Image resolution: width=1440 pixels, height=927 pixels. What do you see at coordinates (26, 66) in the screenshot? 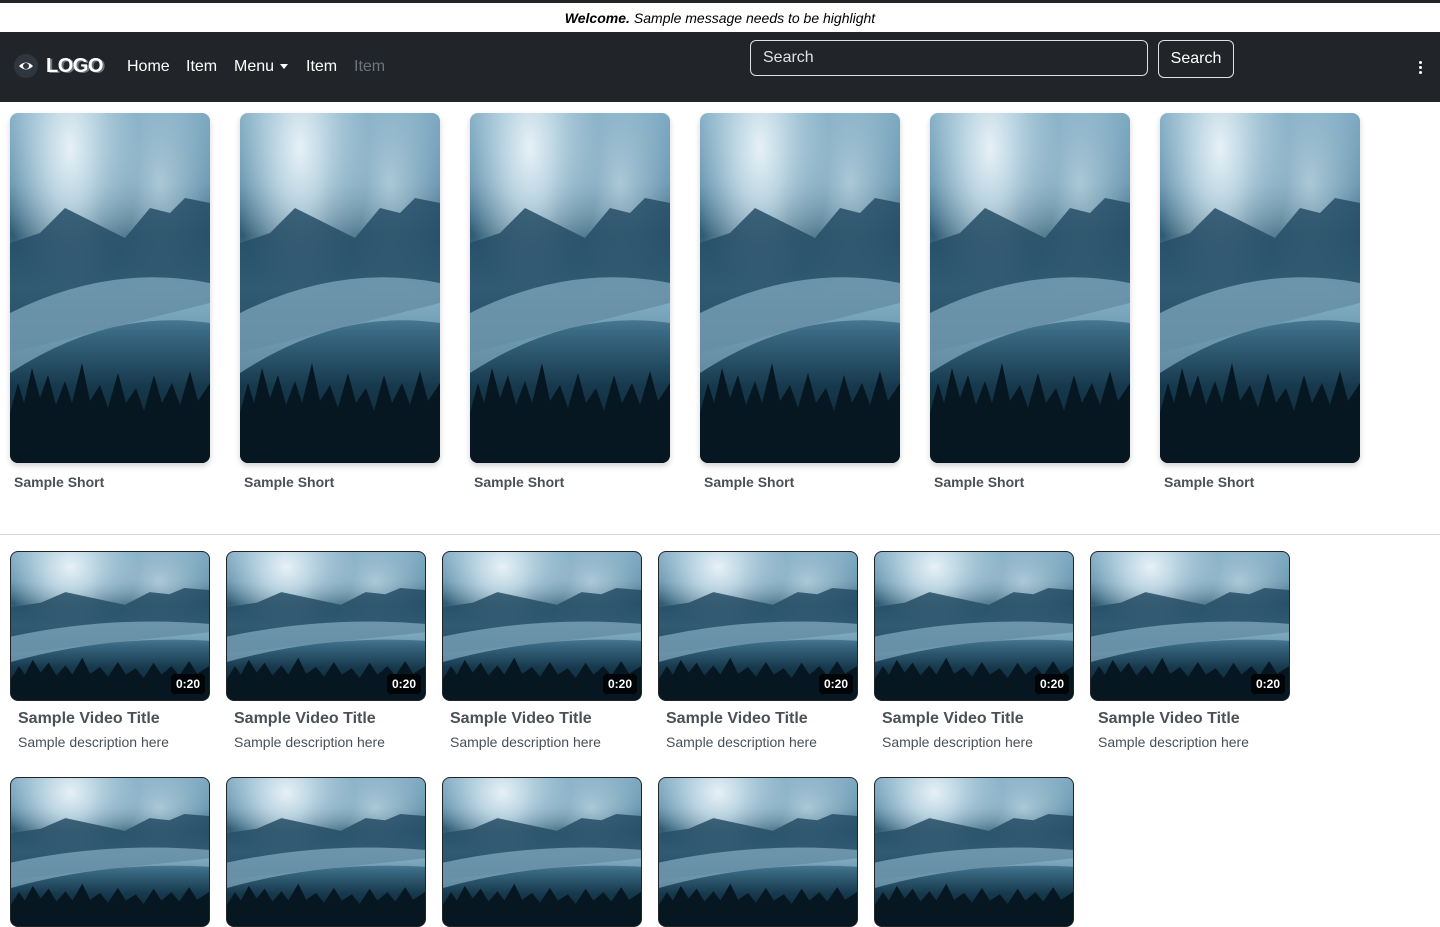
I see `eye-icon` at bounding box center [26, 66].